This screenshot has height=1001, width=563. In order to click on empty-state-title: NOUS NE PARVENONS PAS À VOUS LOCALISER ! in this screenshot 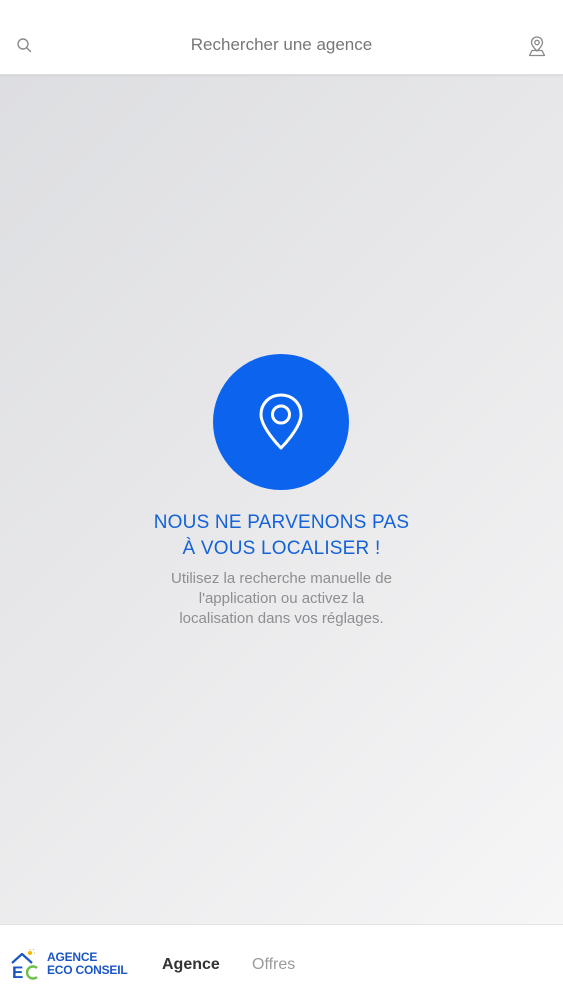, I will do `click(281, 536)`.